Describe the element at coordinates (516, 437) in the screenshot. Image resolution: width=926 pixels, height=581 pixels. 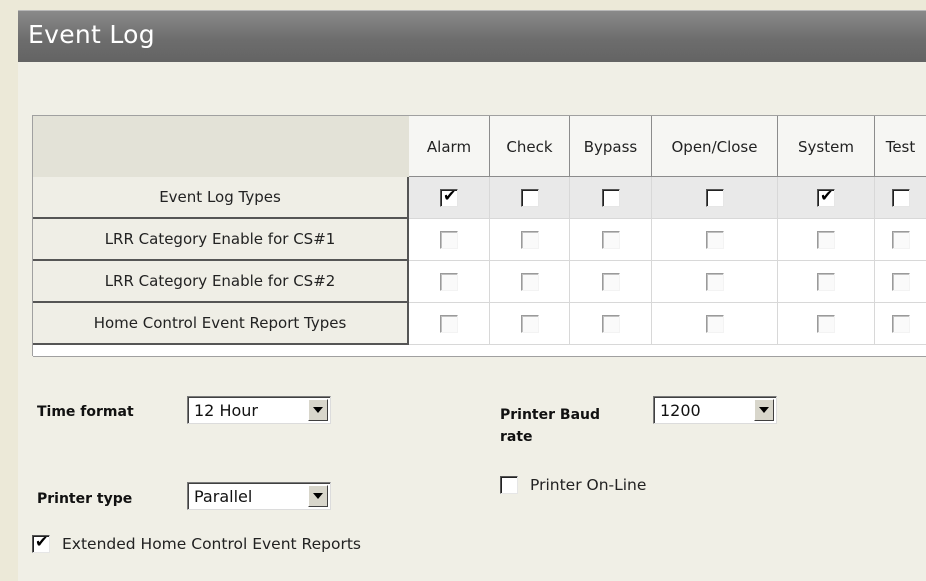
I see `printer-baud-label-line2: rate` at that location.